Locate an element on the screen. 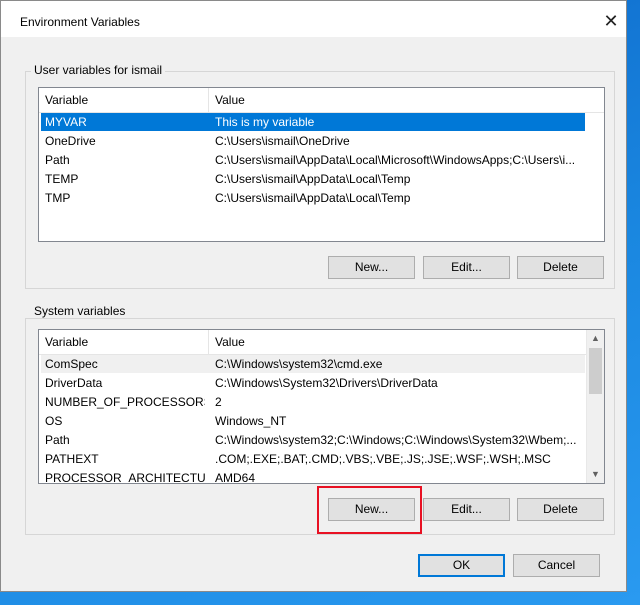 The width and height of the screenshot is (640, 605). variable-value-cell: AMD64 is located at coordinates (235, 477).